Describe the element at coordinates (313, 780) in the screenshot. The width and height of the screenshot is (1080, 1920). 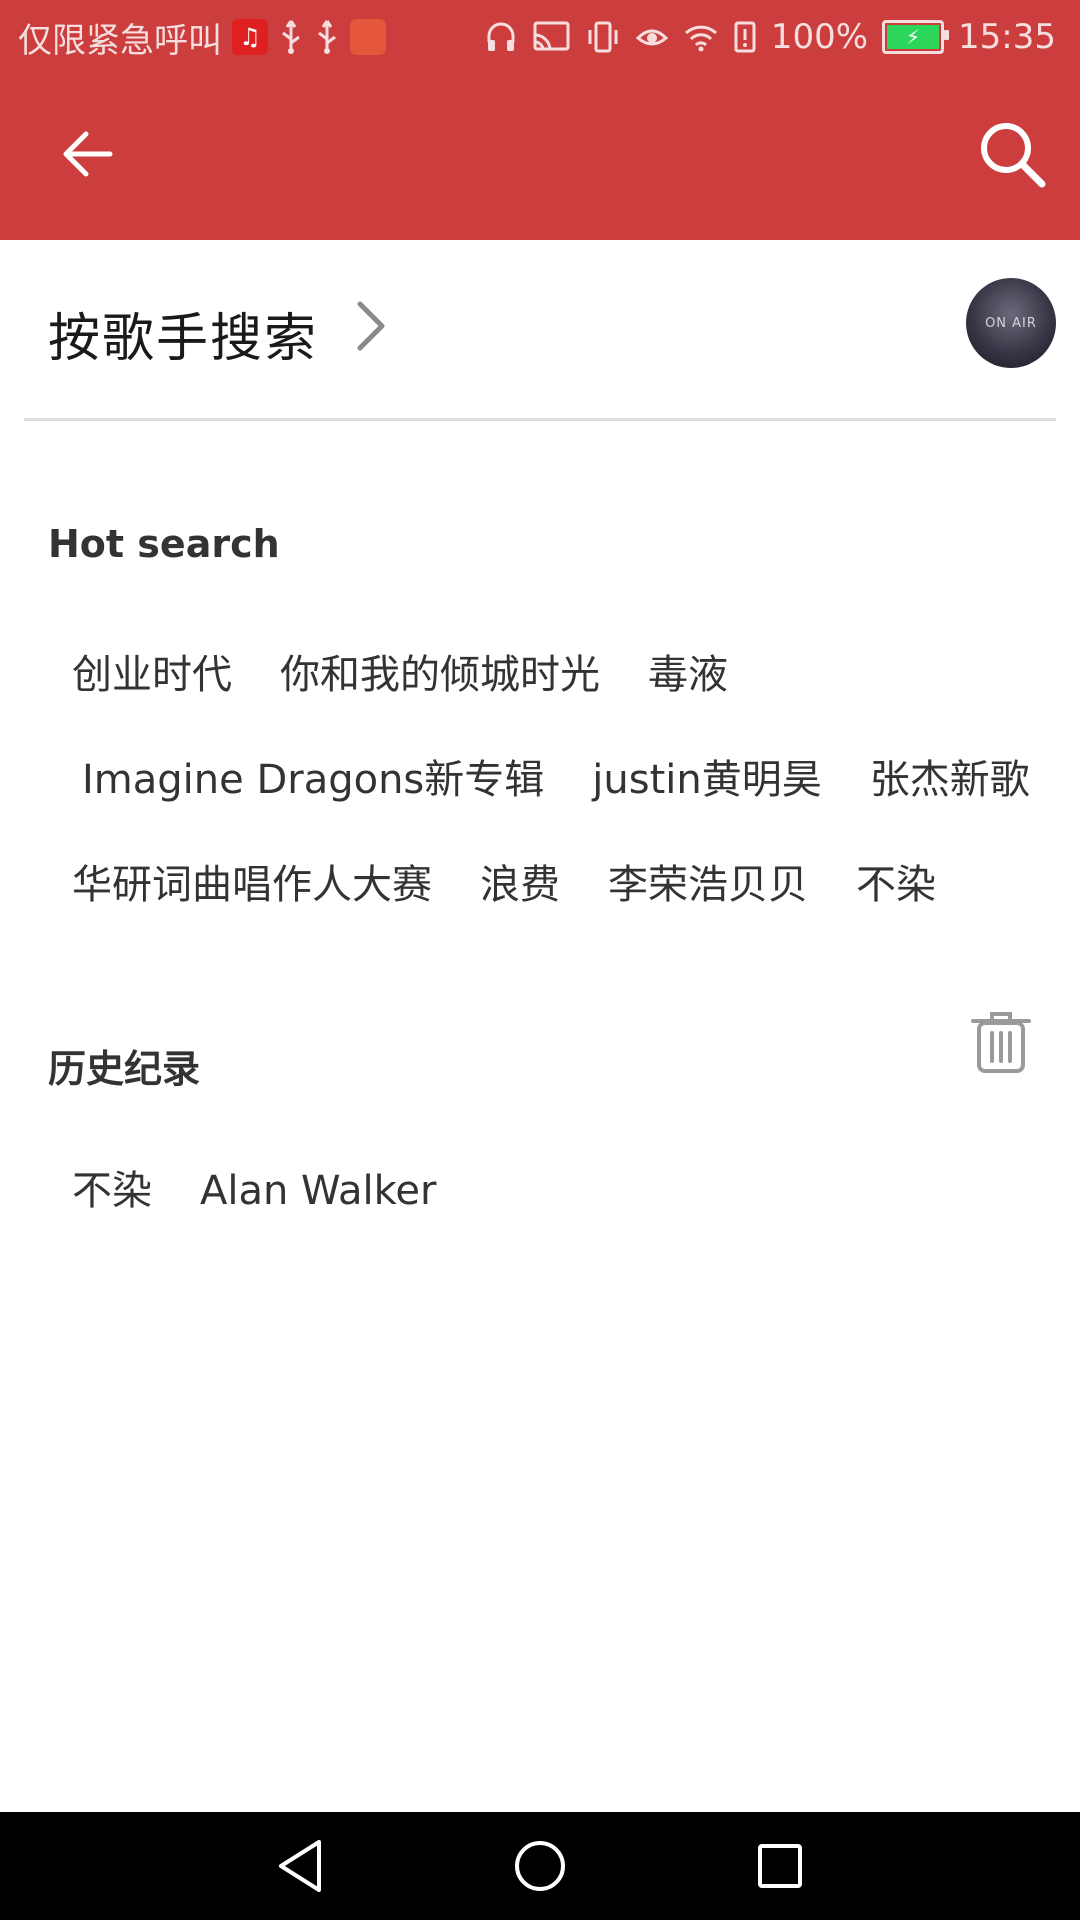
I see `hot-search-tag: Imagine Dragons新专辑` at that location.